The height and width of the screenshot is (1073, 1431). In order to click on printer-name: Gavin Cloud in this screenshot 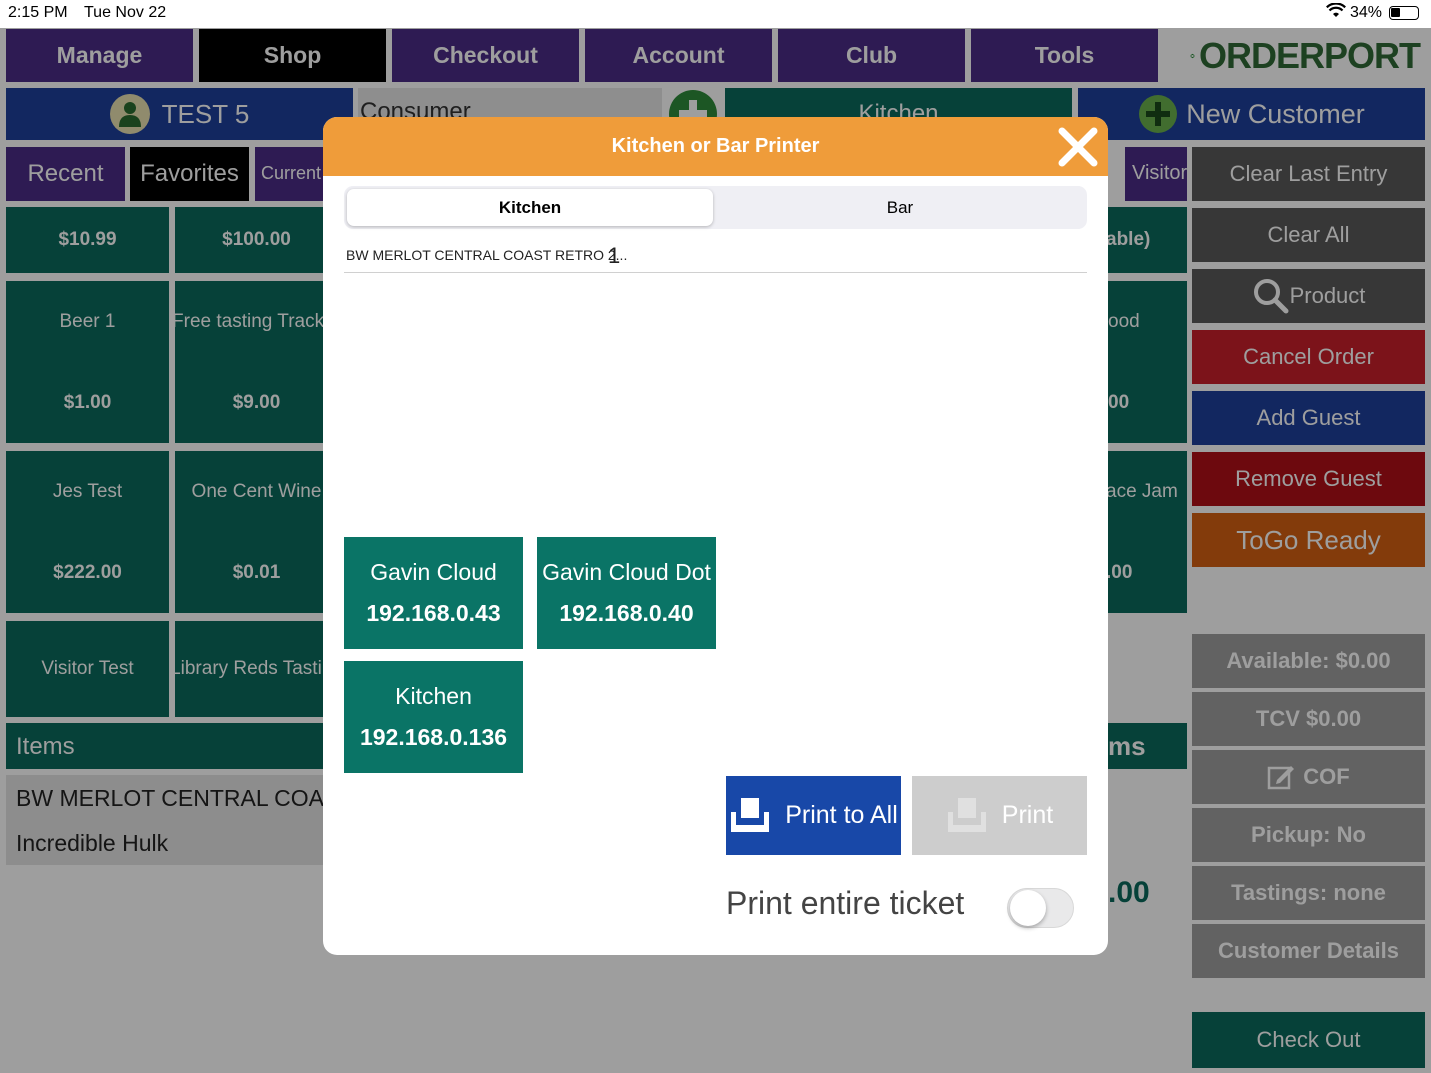, I will do `click(433, 572)`.